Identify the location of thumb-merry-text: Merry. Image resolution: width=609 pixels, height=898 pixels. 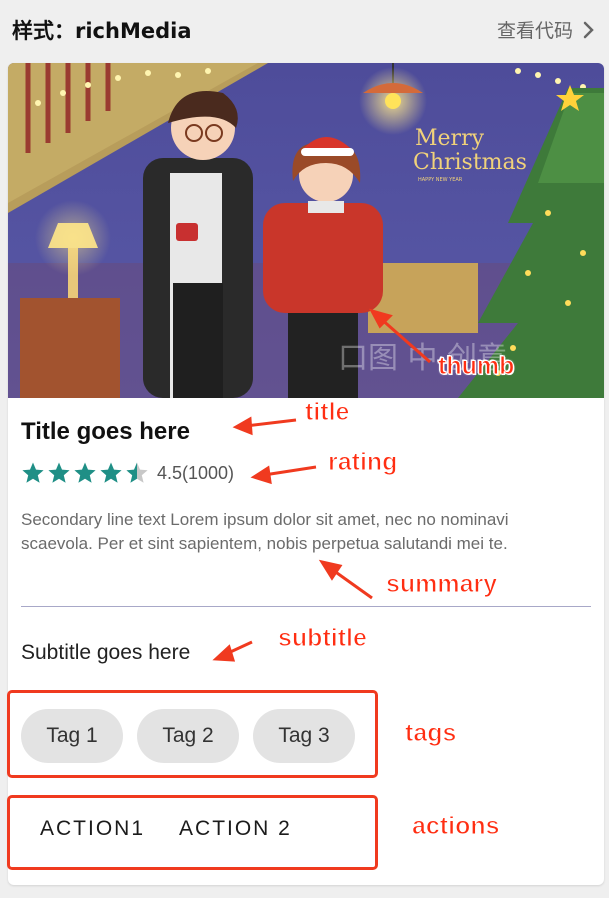
(450, 138).